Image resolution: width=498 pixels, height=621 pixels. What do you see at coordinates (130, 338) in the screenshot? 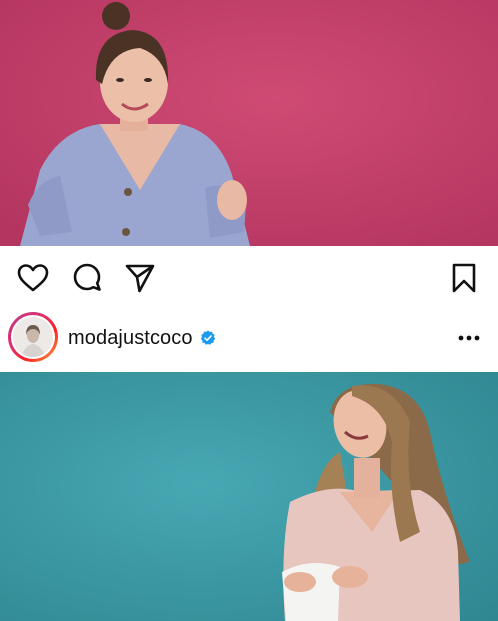
I see `account-username: modajustcoco` at bounding box center [130, 338].